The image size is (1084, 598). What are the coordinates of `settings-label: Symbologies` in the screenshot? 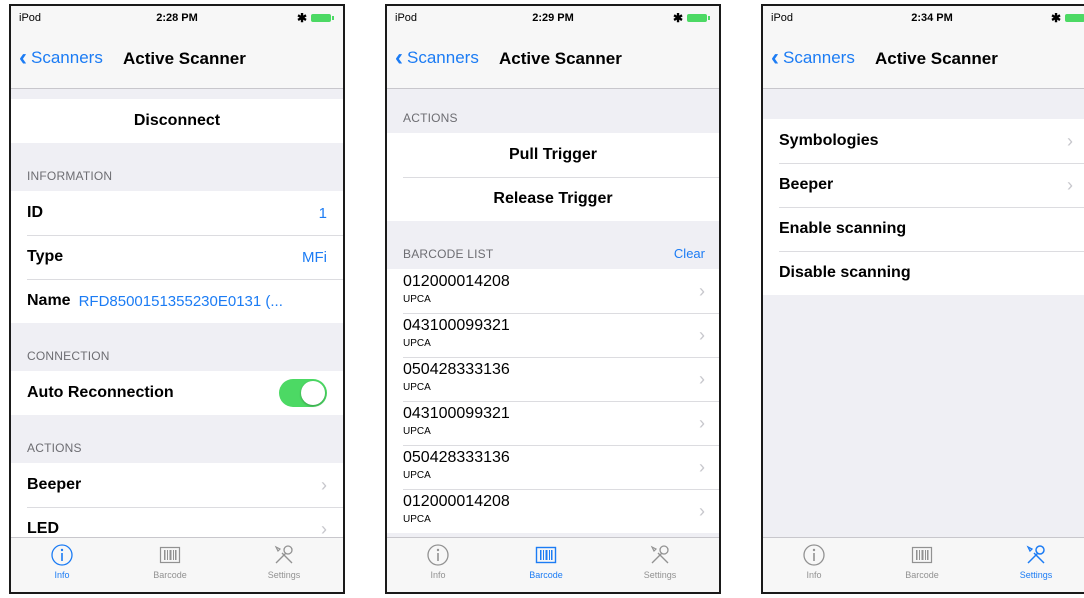 It's located at (829, 140).